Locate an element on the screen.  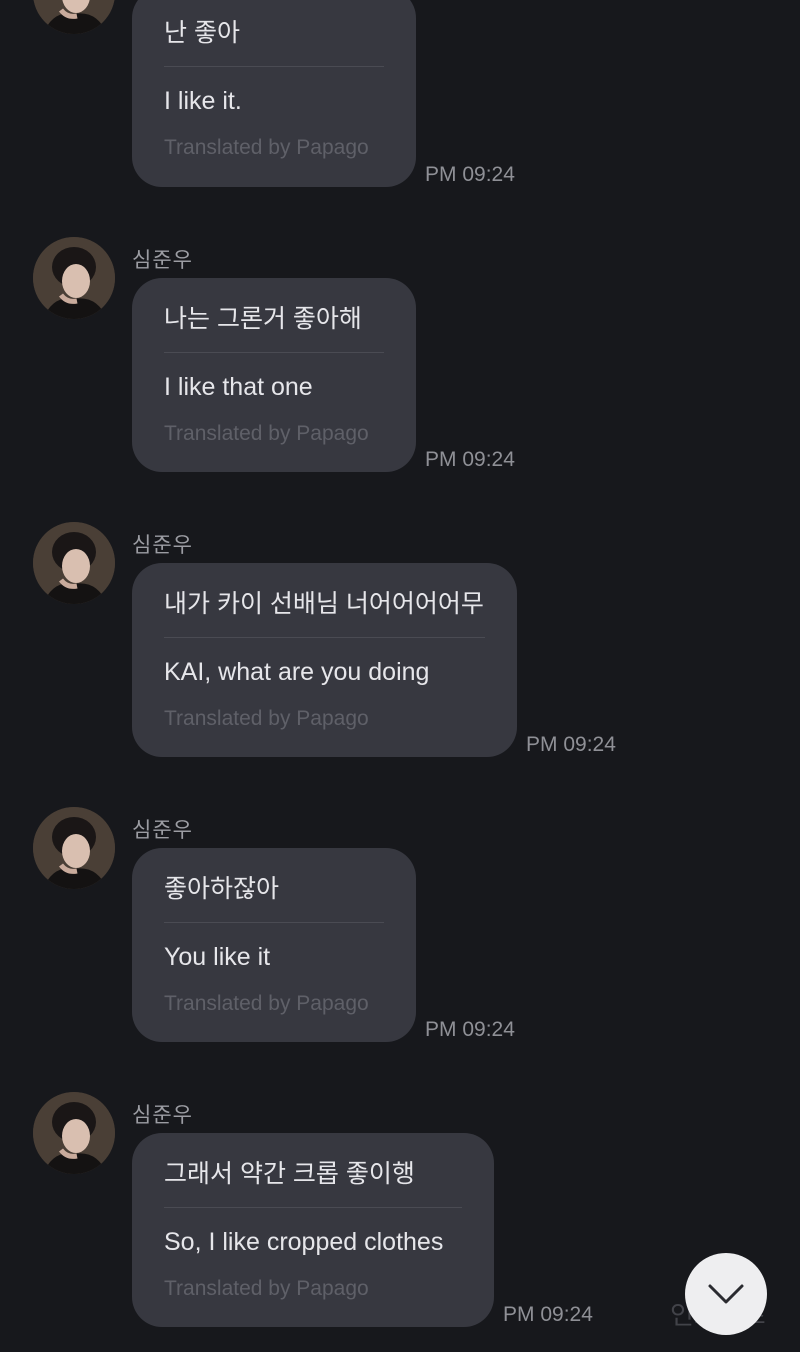
message-original-text: 난 좋아 is located at coordinates (202, 33).